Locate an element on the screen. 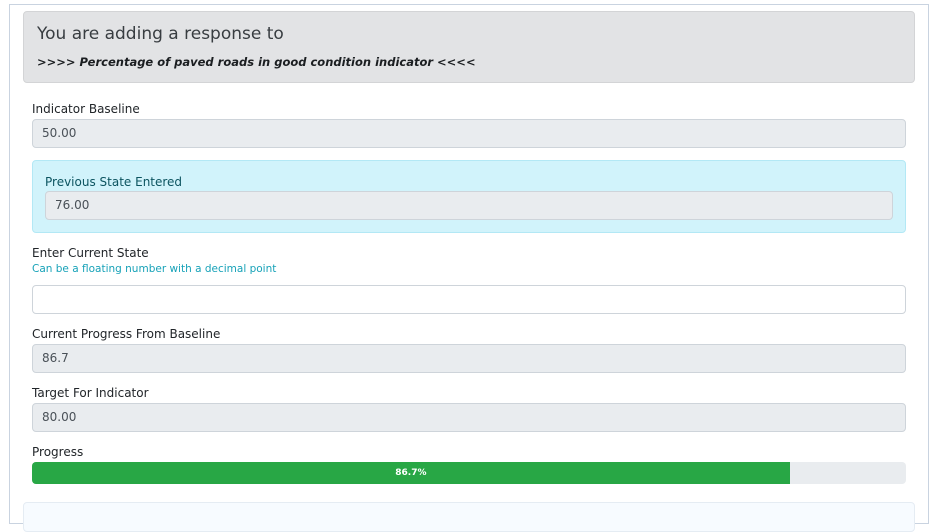 This screenshot has width=938, height=532. previous-state-label: Previous State Entered is located at coordinates (114, 182).